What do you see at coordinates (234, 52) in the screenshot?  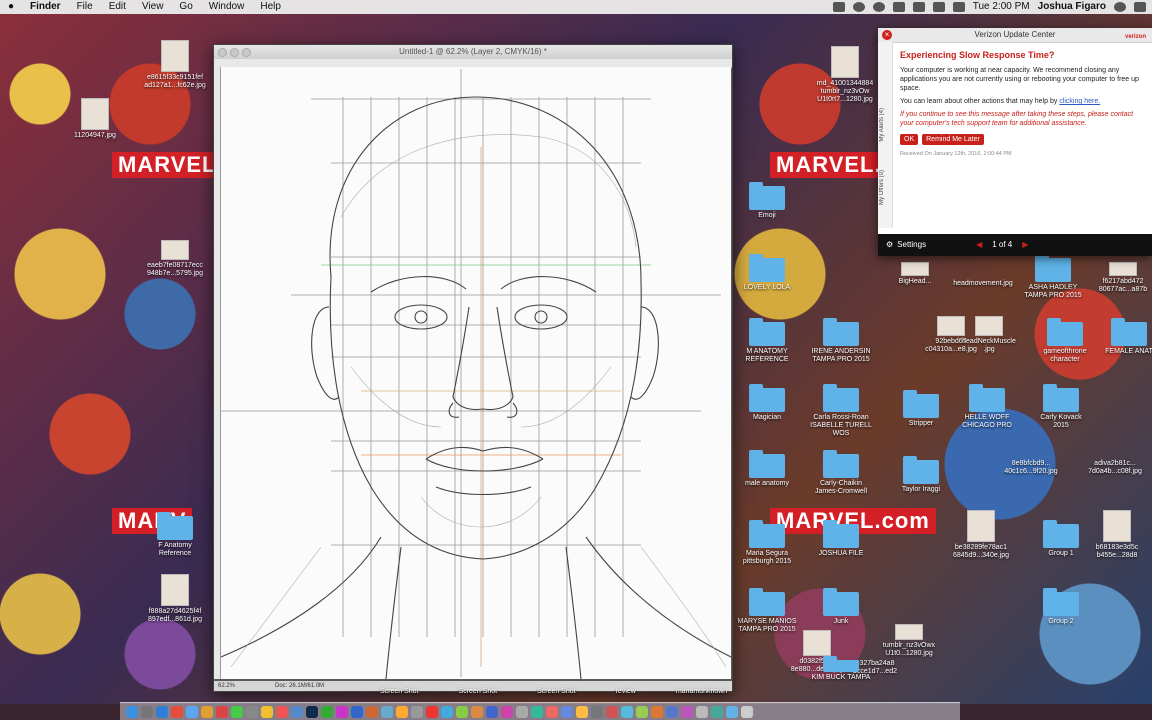 I see `minimize-window-icon` at bounding box center [234, 52].